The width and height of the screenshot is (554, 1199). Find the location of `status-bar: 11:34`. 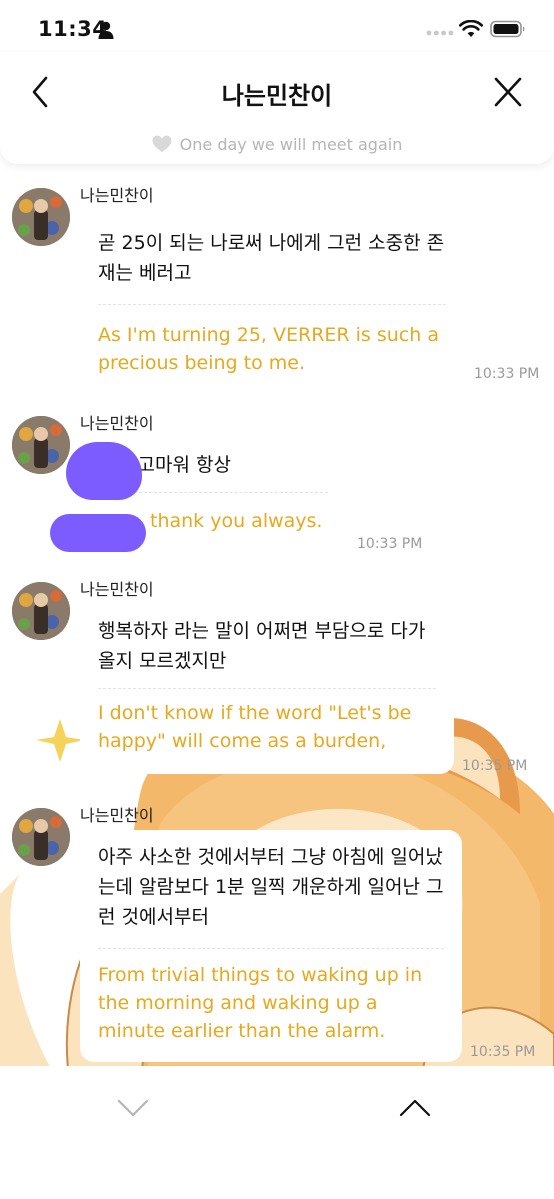

status-bar: 11:34 is located at coordinates (277, 30).